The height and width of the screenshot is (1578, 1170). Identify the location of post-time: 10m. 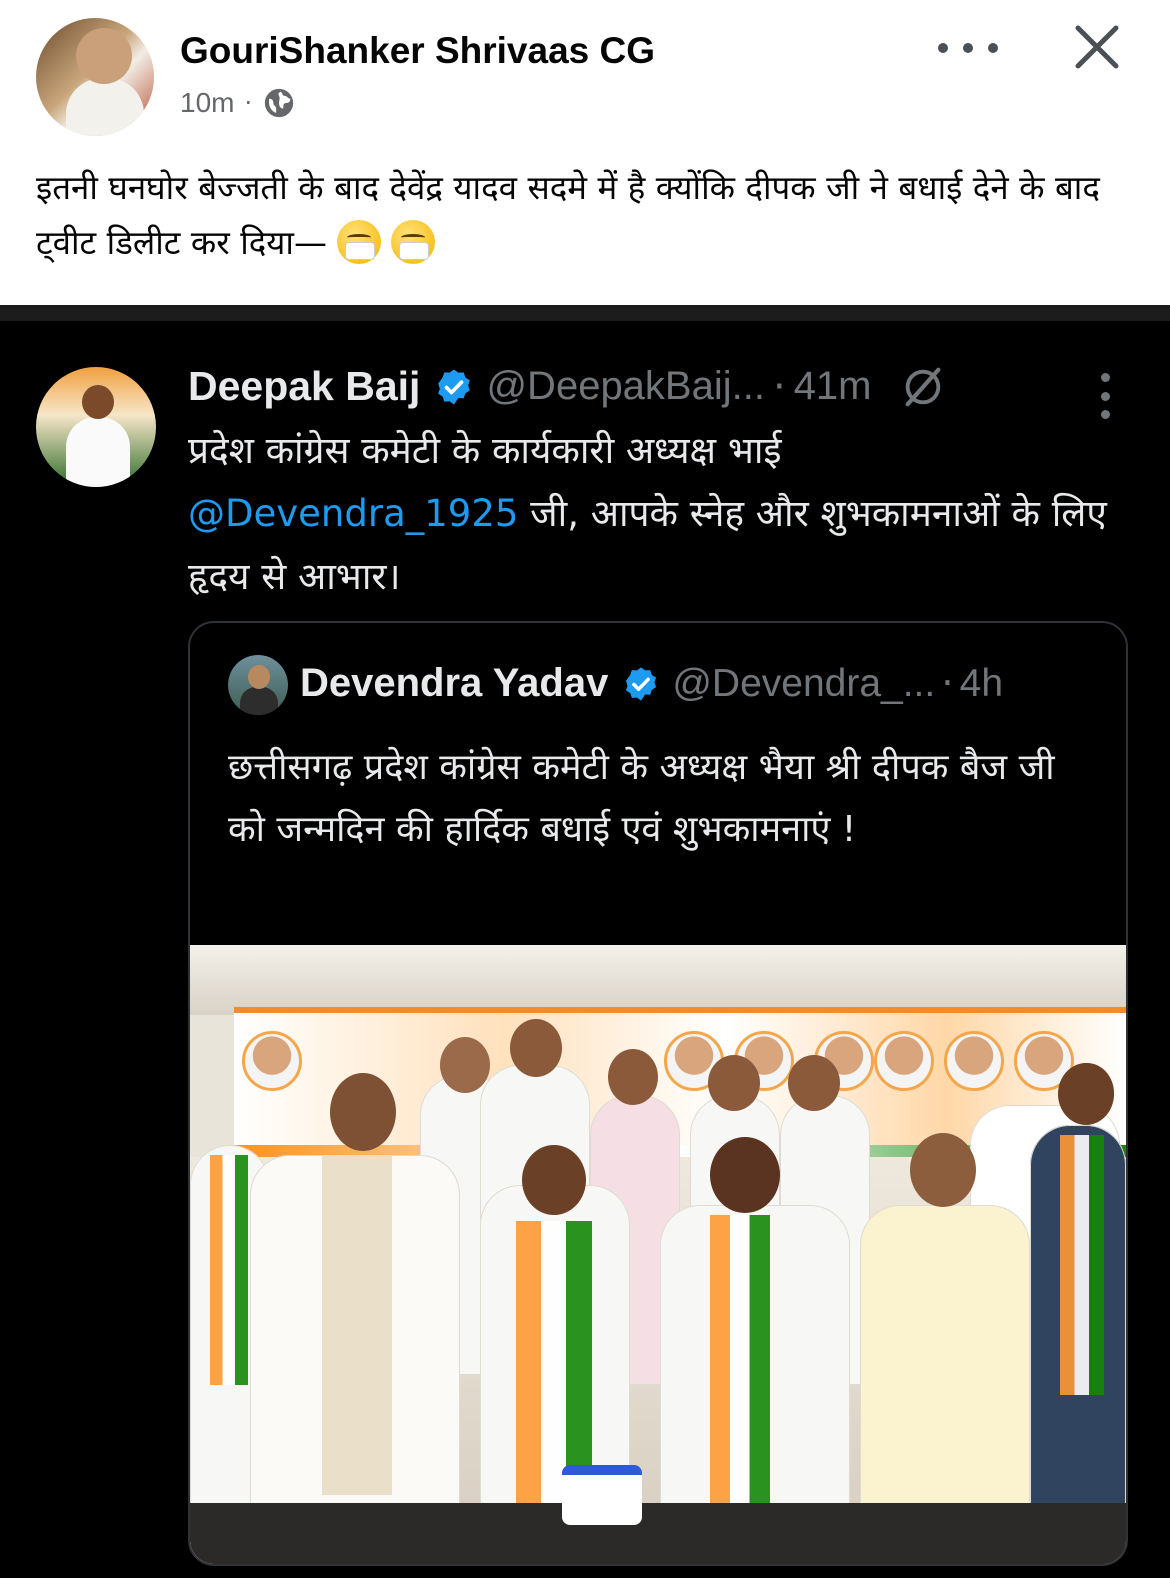
(207, 103).